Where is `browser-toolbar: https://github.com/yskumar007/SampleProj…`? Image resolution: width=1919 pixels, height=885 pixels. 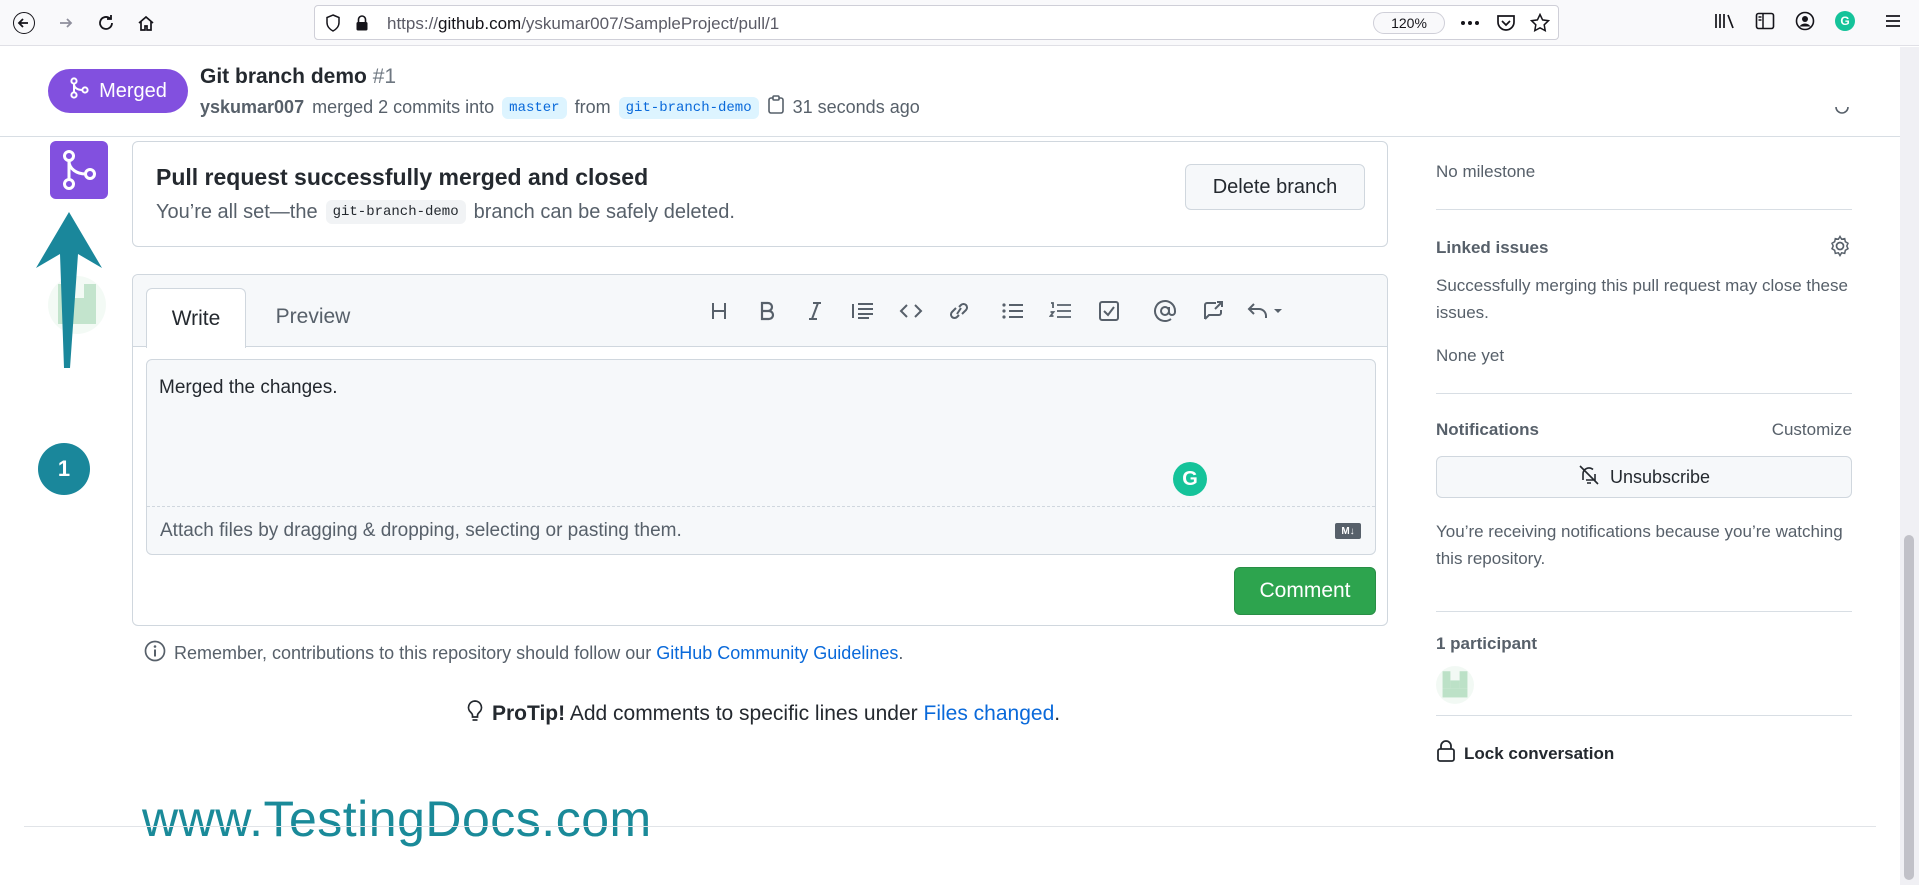
browser-toolbar: https://github.com/yskumar007/SampleProj… is located at coordinates (959, 23).